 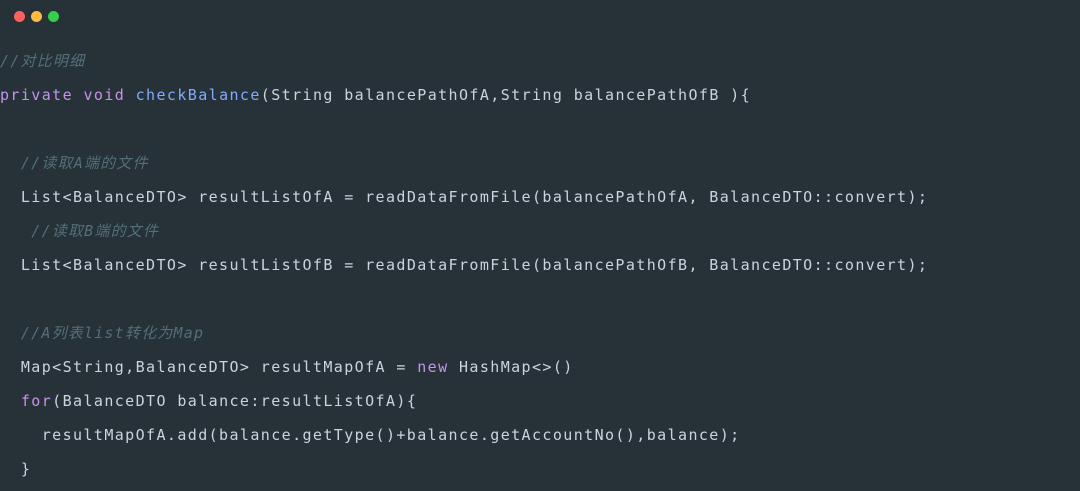 I want to click on code-text: }, so click(x=26, y=469).